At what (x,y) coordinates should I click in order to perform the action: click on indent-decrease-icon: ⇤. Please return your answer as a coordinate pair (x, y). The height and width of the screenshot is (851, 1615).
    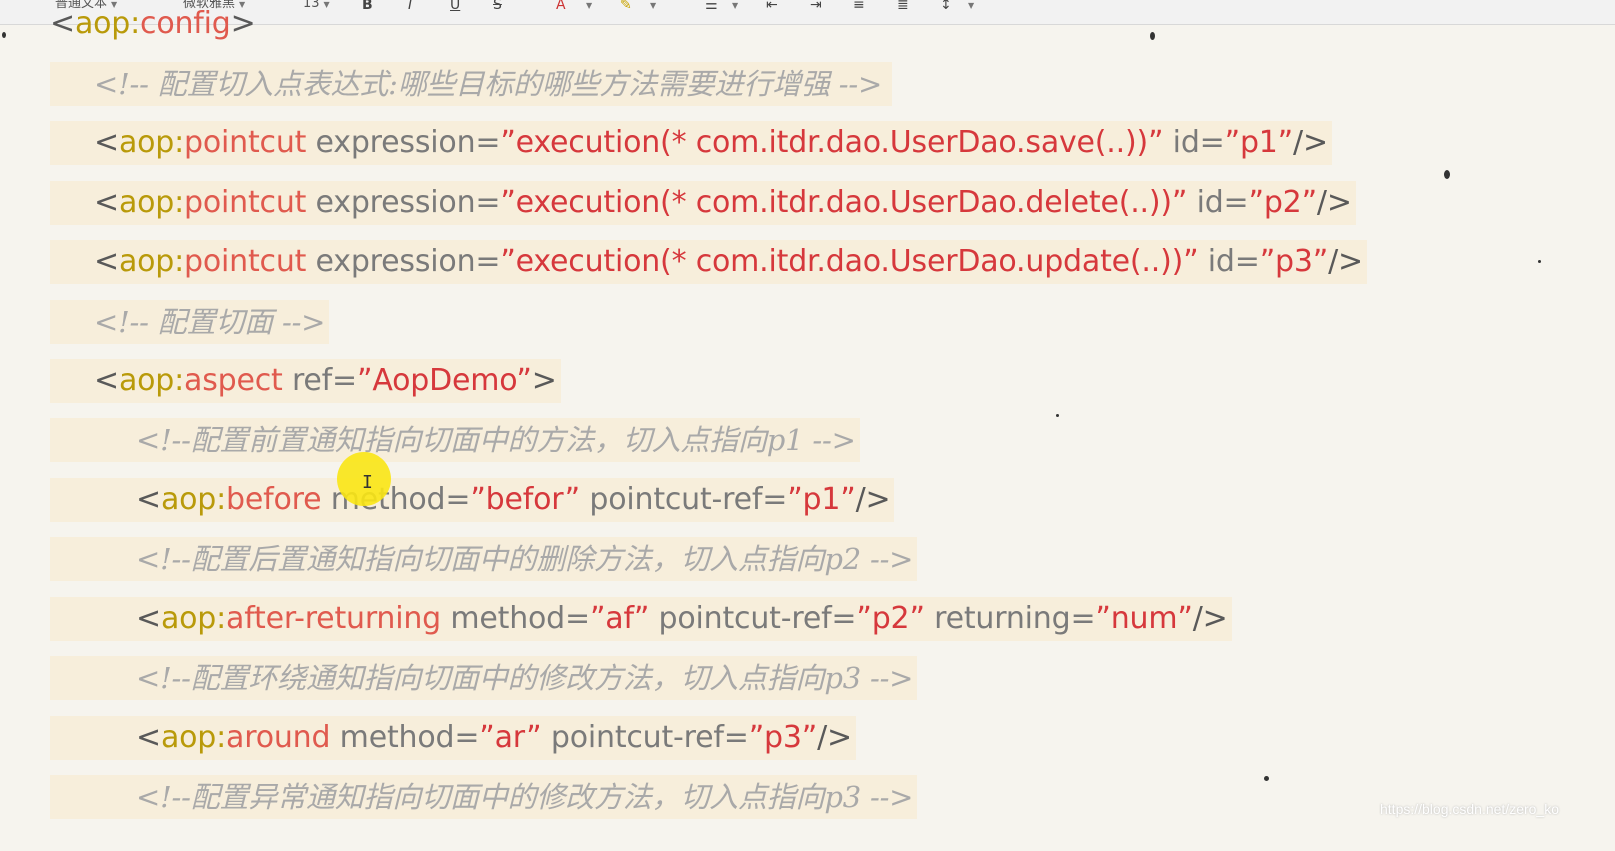
    Looking at the image, I should click on (772, 6).